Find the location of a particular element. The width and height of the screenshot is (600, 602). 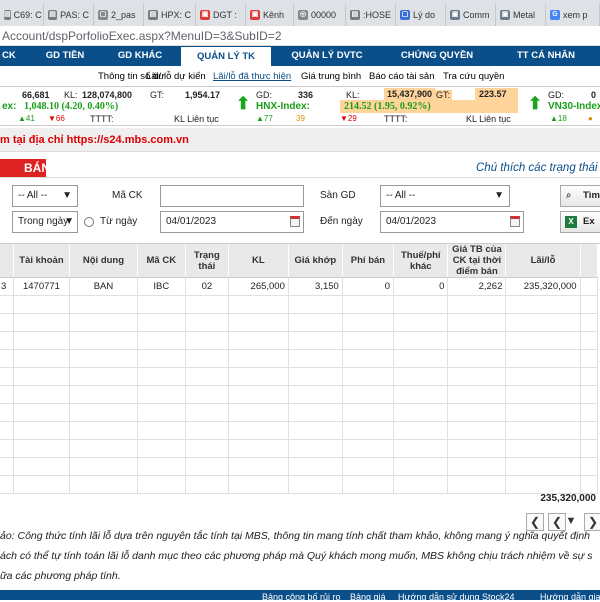

section-title: BÁN is located at coordinates (25, 168).